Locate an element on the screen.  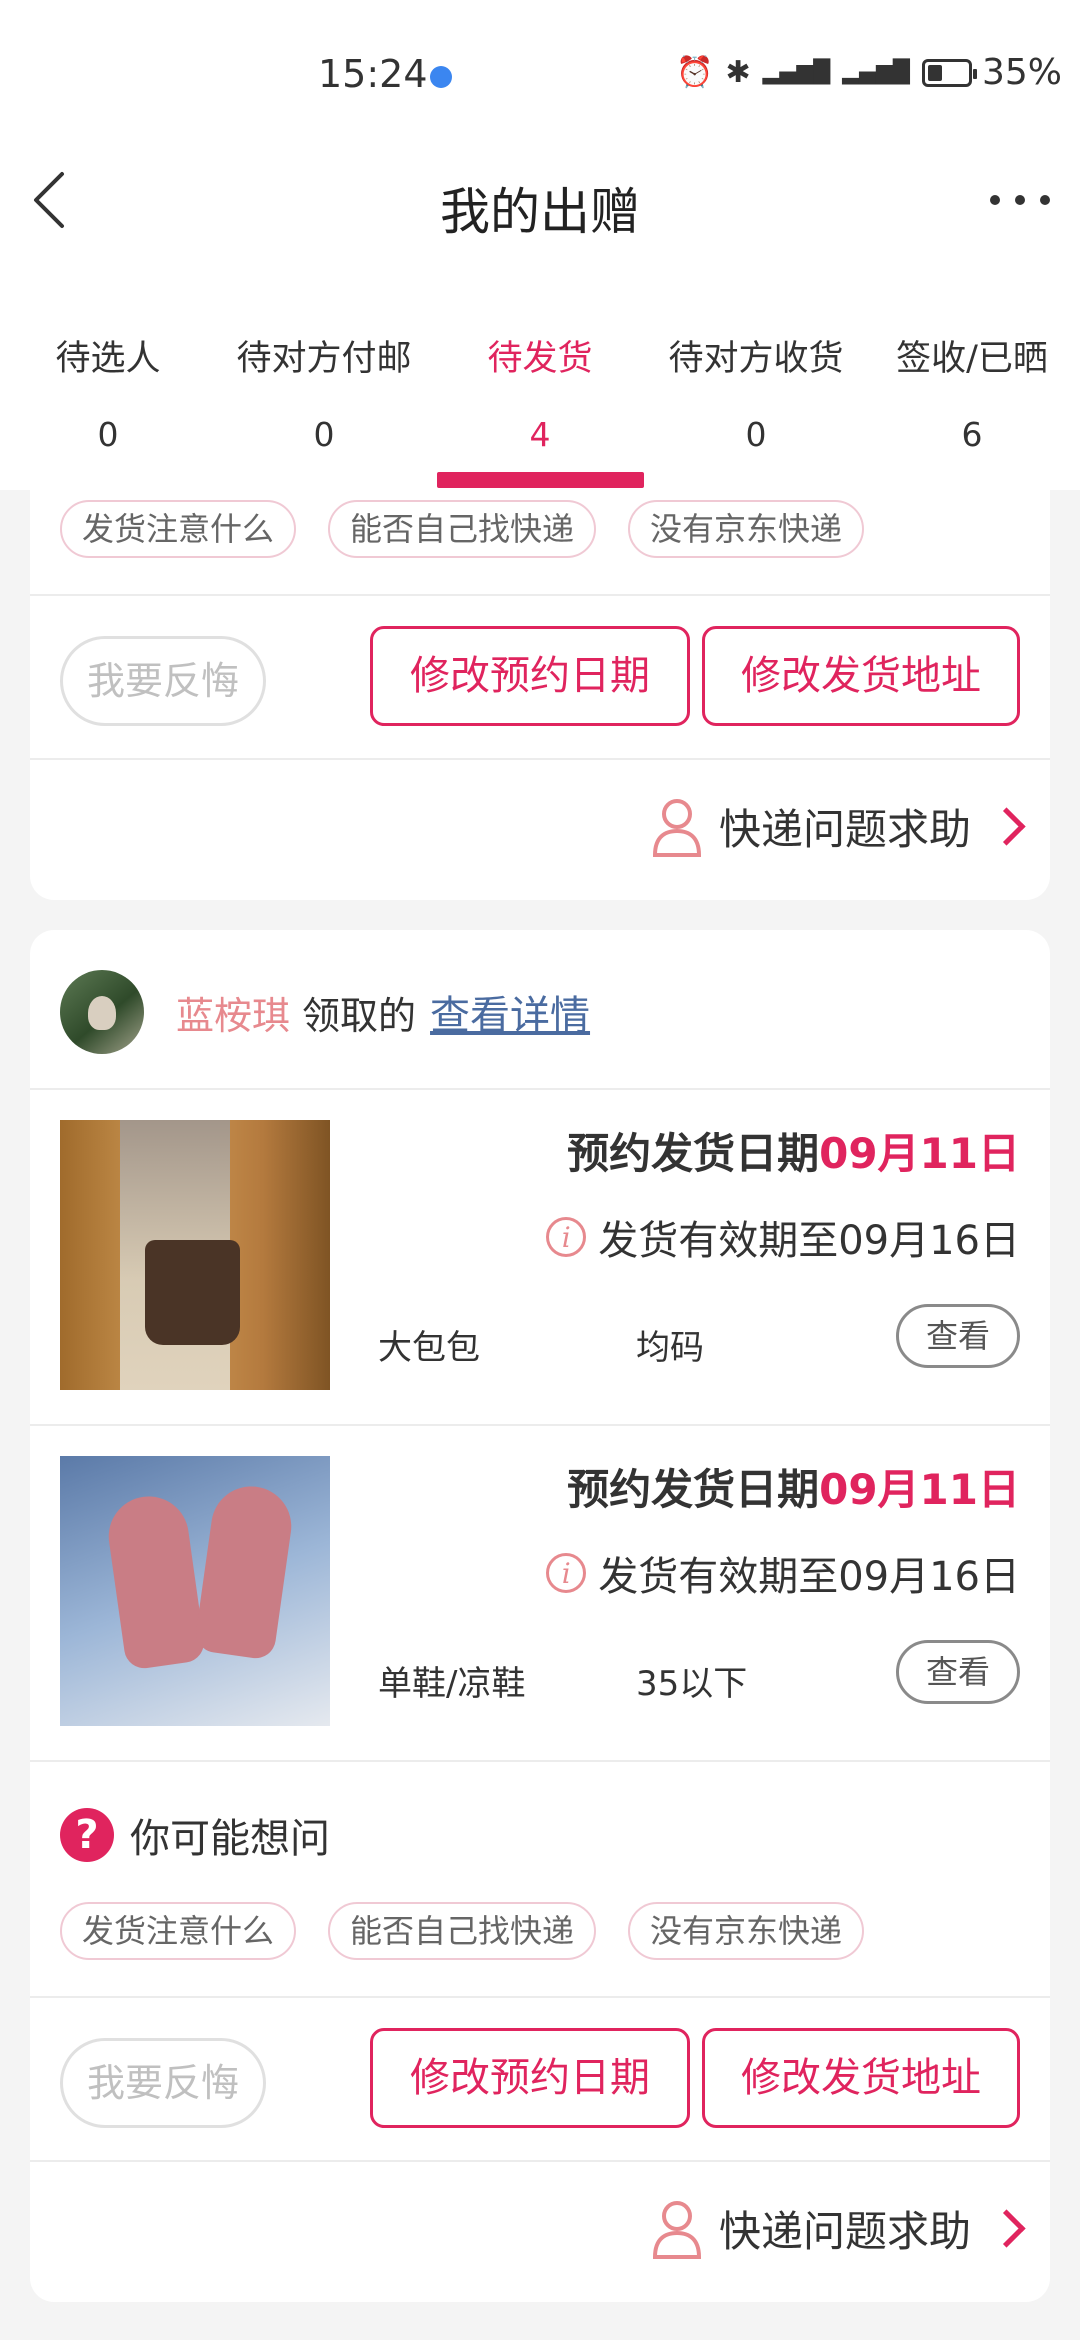
tab-count: 4 is located at coordinates (540, 434).